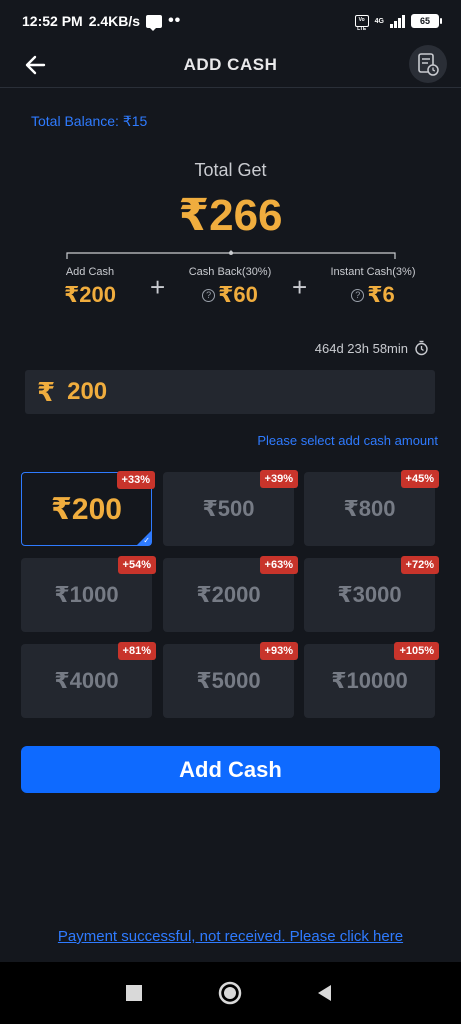  I want to click on receipt-history-icon, so click(428, 64).